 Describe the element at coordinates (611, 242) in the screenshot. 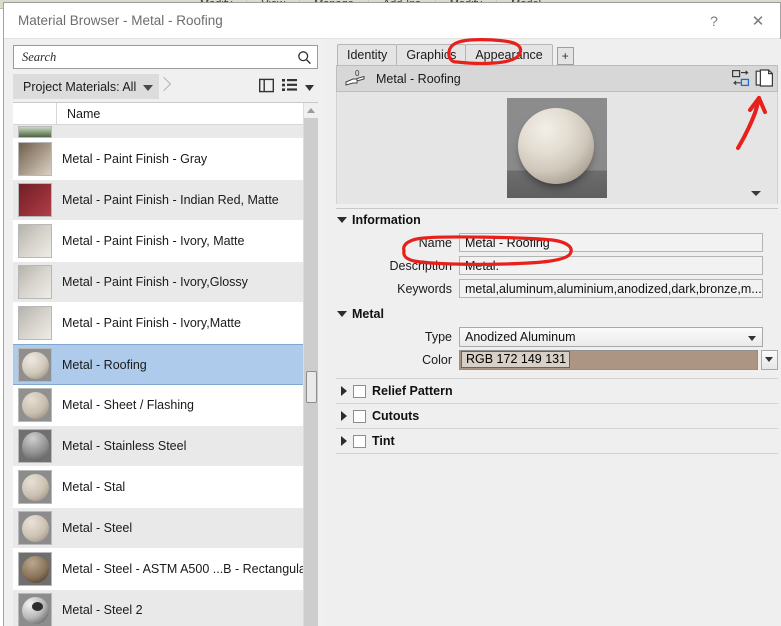

I see `name-input: Metal - Roofing` at that location.